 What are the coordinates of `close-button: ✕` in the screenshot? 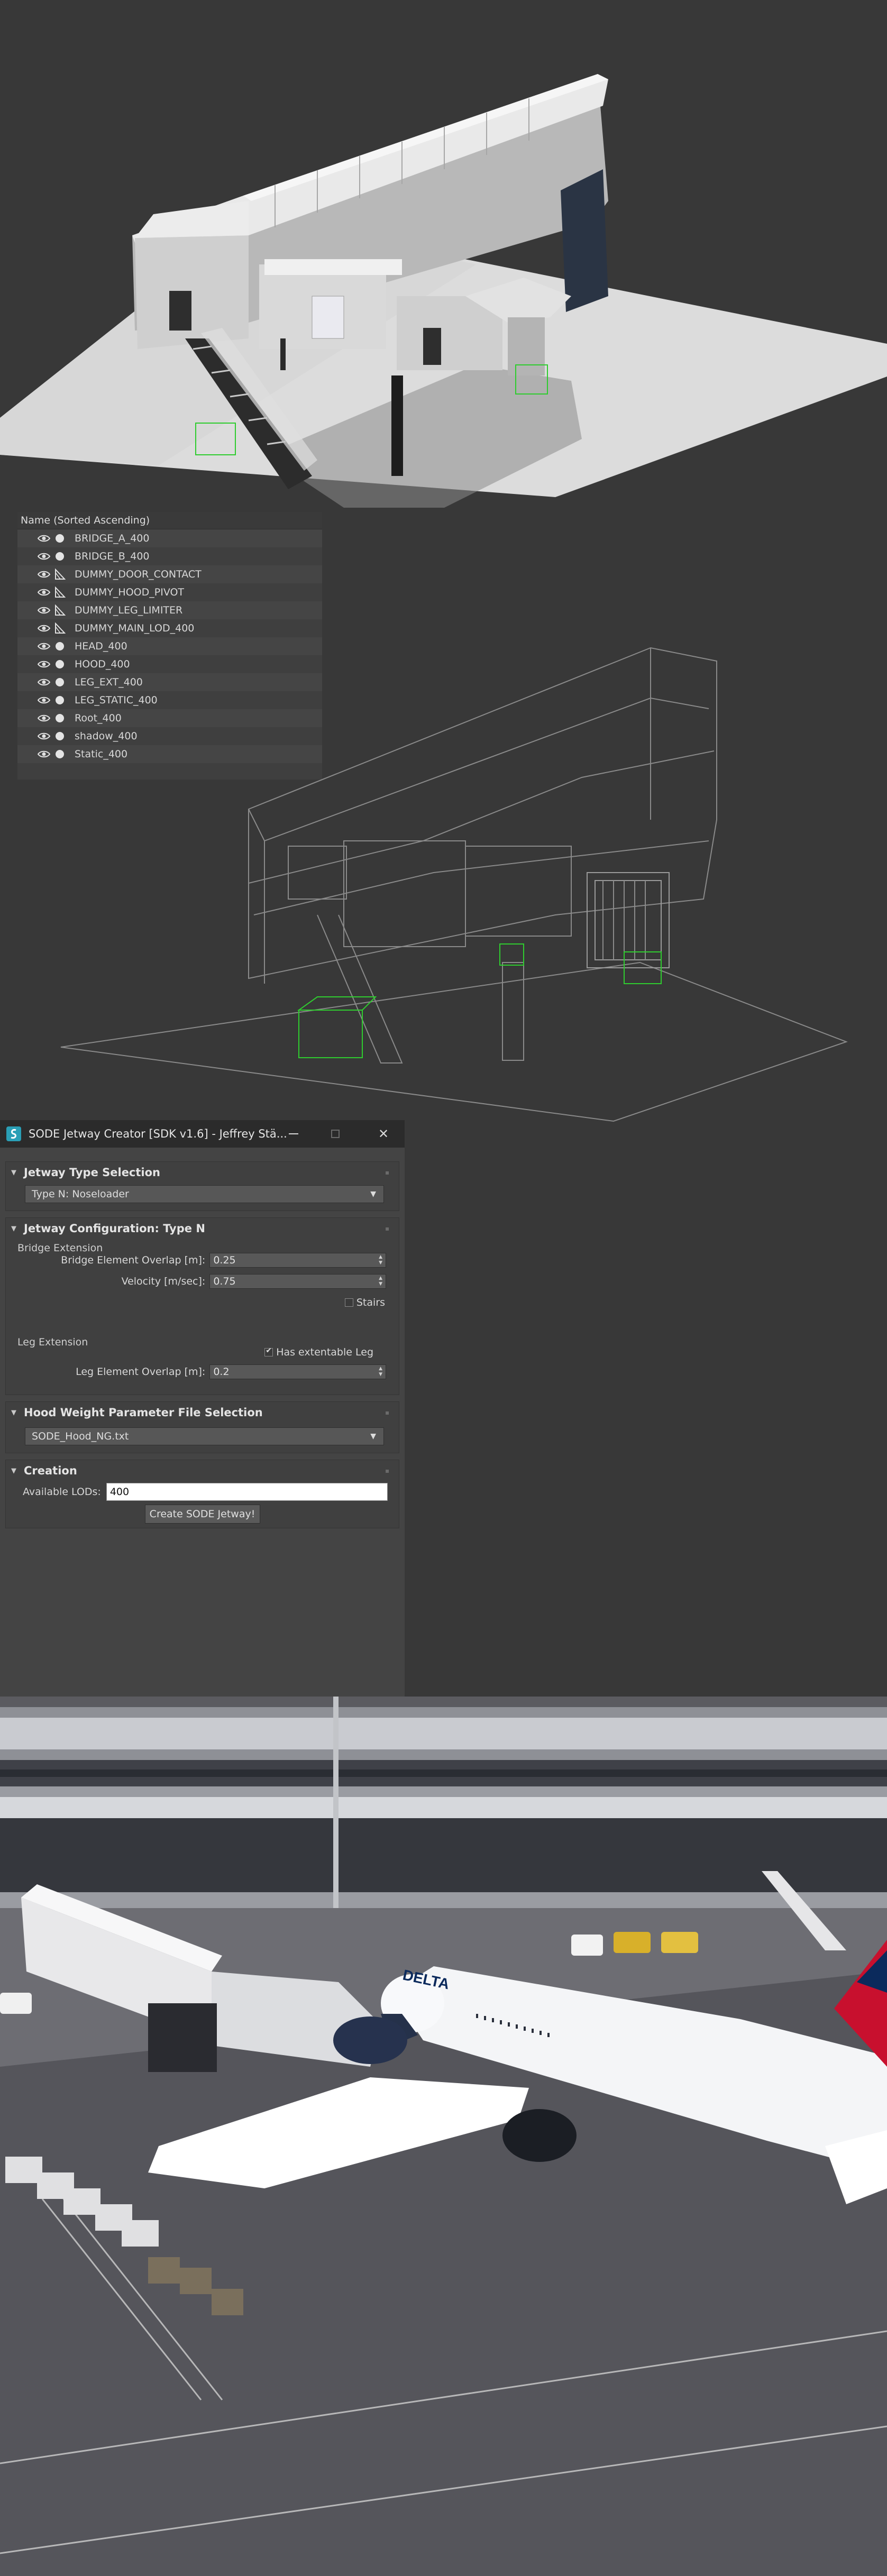 It's located at (383, 1134).